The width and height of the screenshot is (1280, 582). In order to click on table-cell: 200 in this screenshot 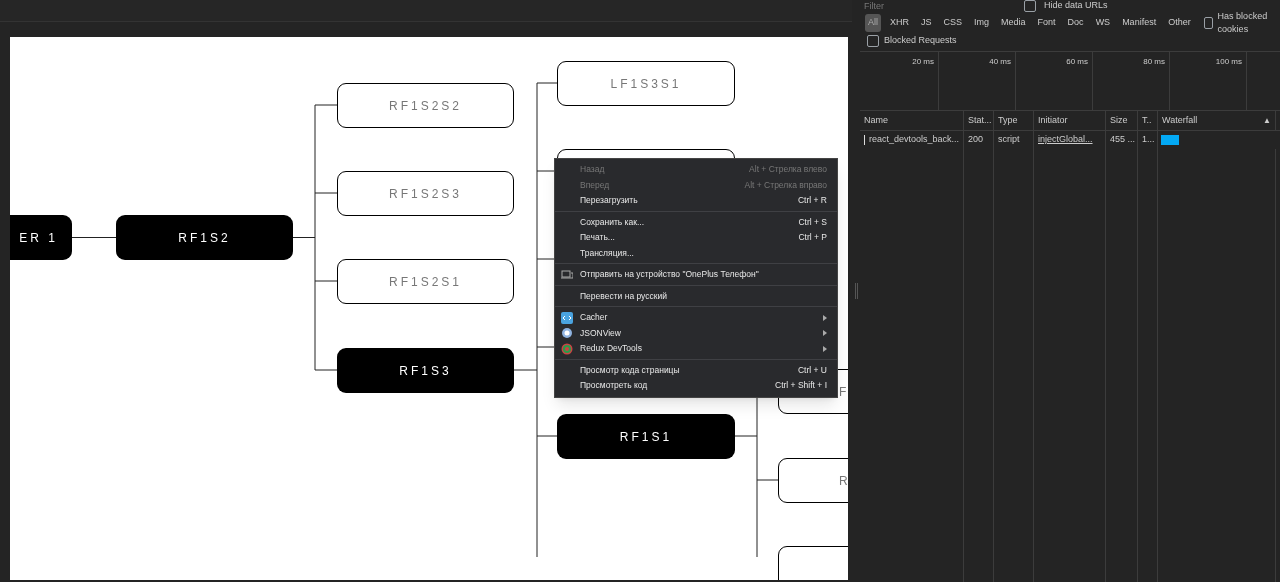, I will do `click(976, 140)`.